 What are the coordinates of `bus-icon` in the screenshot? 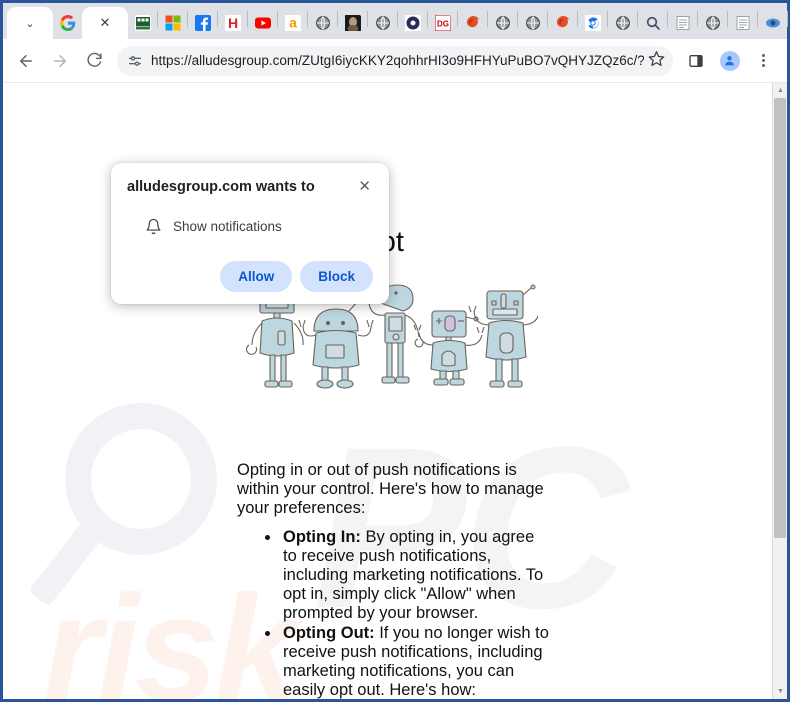 It's located at (142, 23).